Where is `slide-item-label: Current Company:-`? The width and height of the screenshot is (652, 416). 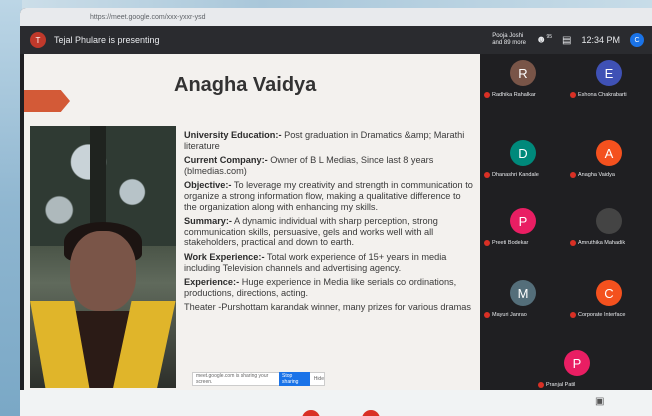
slide-item-label: Current Company:- is located at coordinates (226, 160).